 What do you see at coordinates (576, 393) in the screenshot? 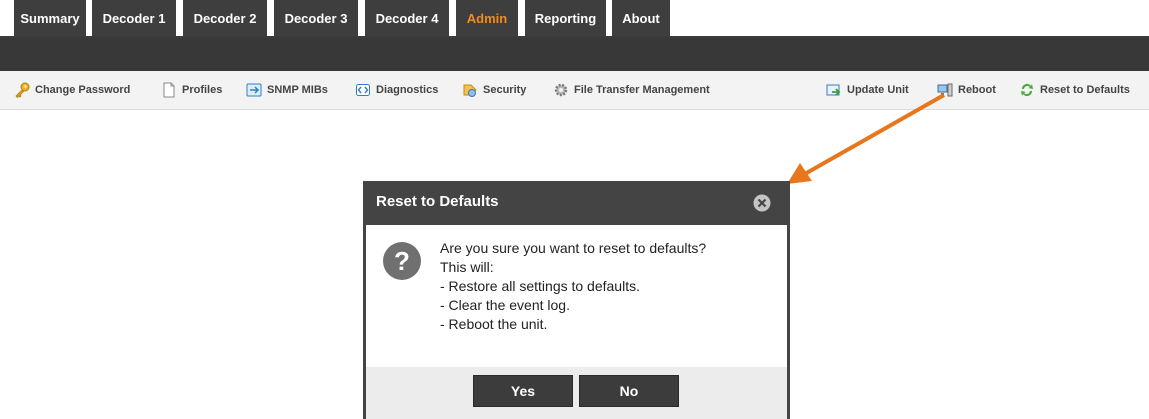
I see `dialog-footer: Yes No` at bounding box center [576, 393].